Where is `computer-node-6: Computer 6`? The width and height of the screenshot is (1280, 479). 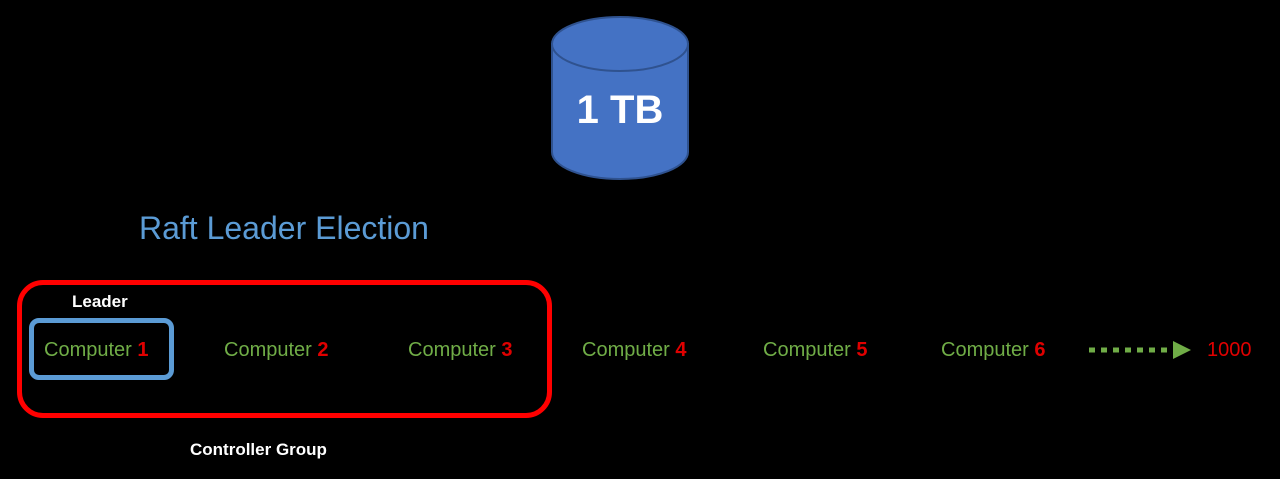
computer-node-6: Computer 6 is located at coordinates (993, 350).